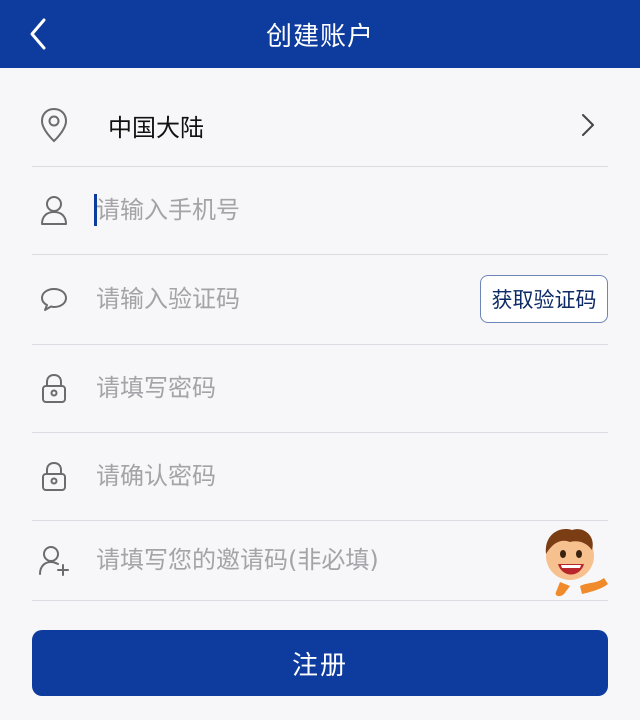 The image size is (640, 720). I want to click on invite-code-input, so click(306, 560).